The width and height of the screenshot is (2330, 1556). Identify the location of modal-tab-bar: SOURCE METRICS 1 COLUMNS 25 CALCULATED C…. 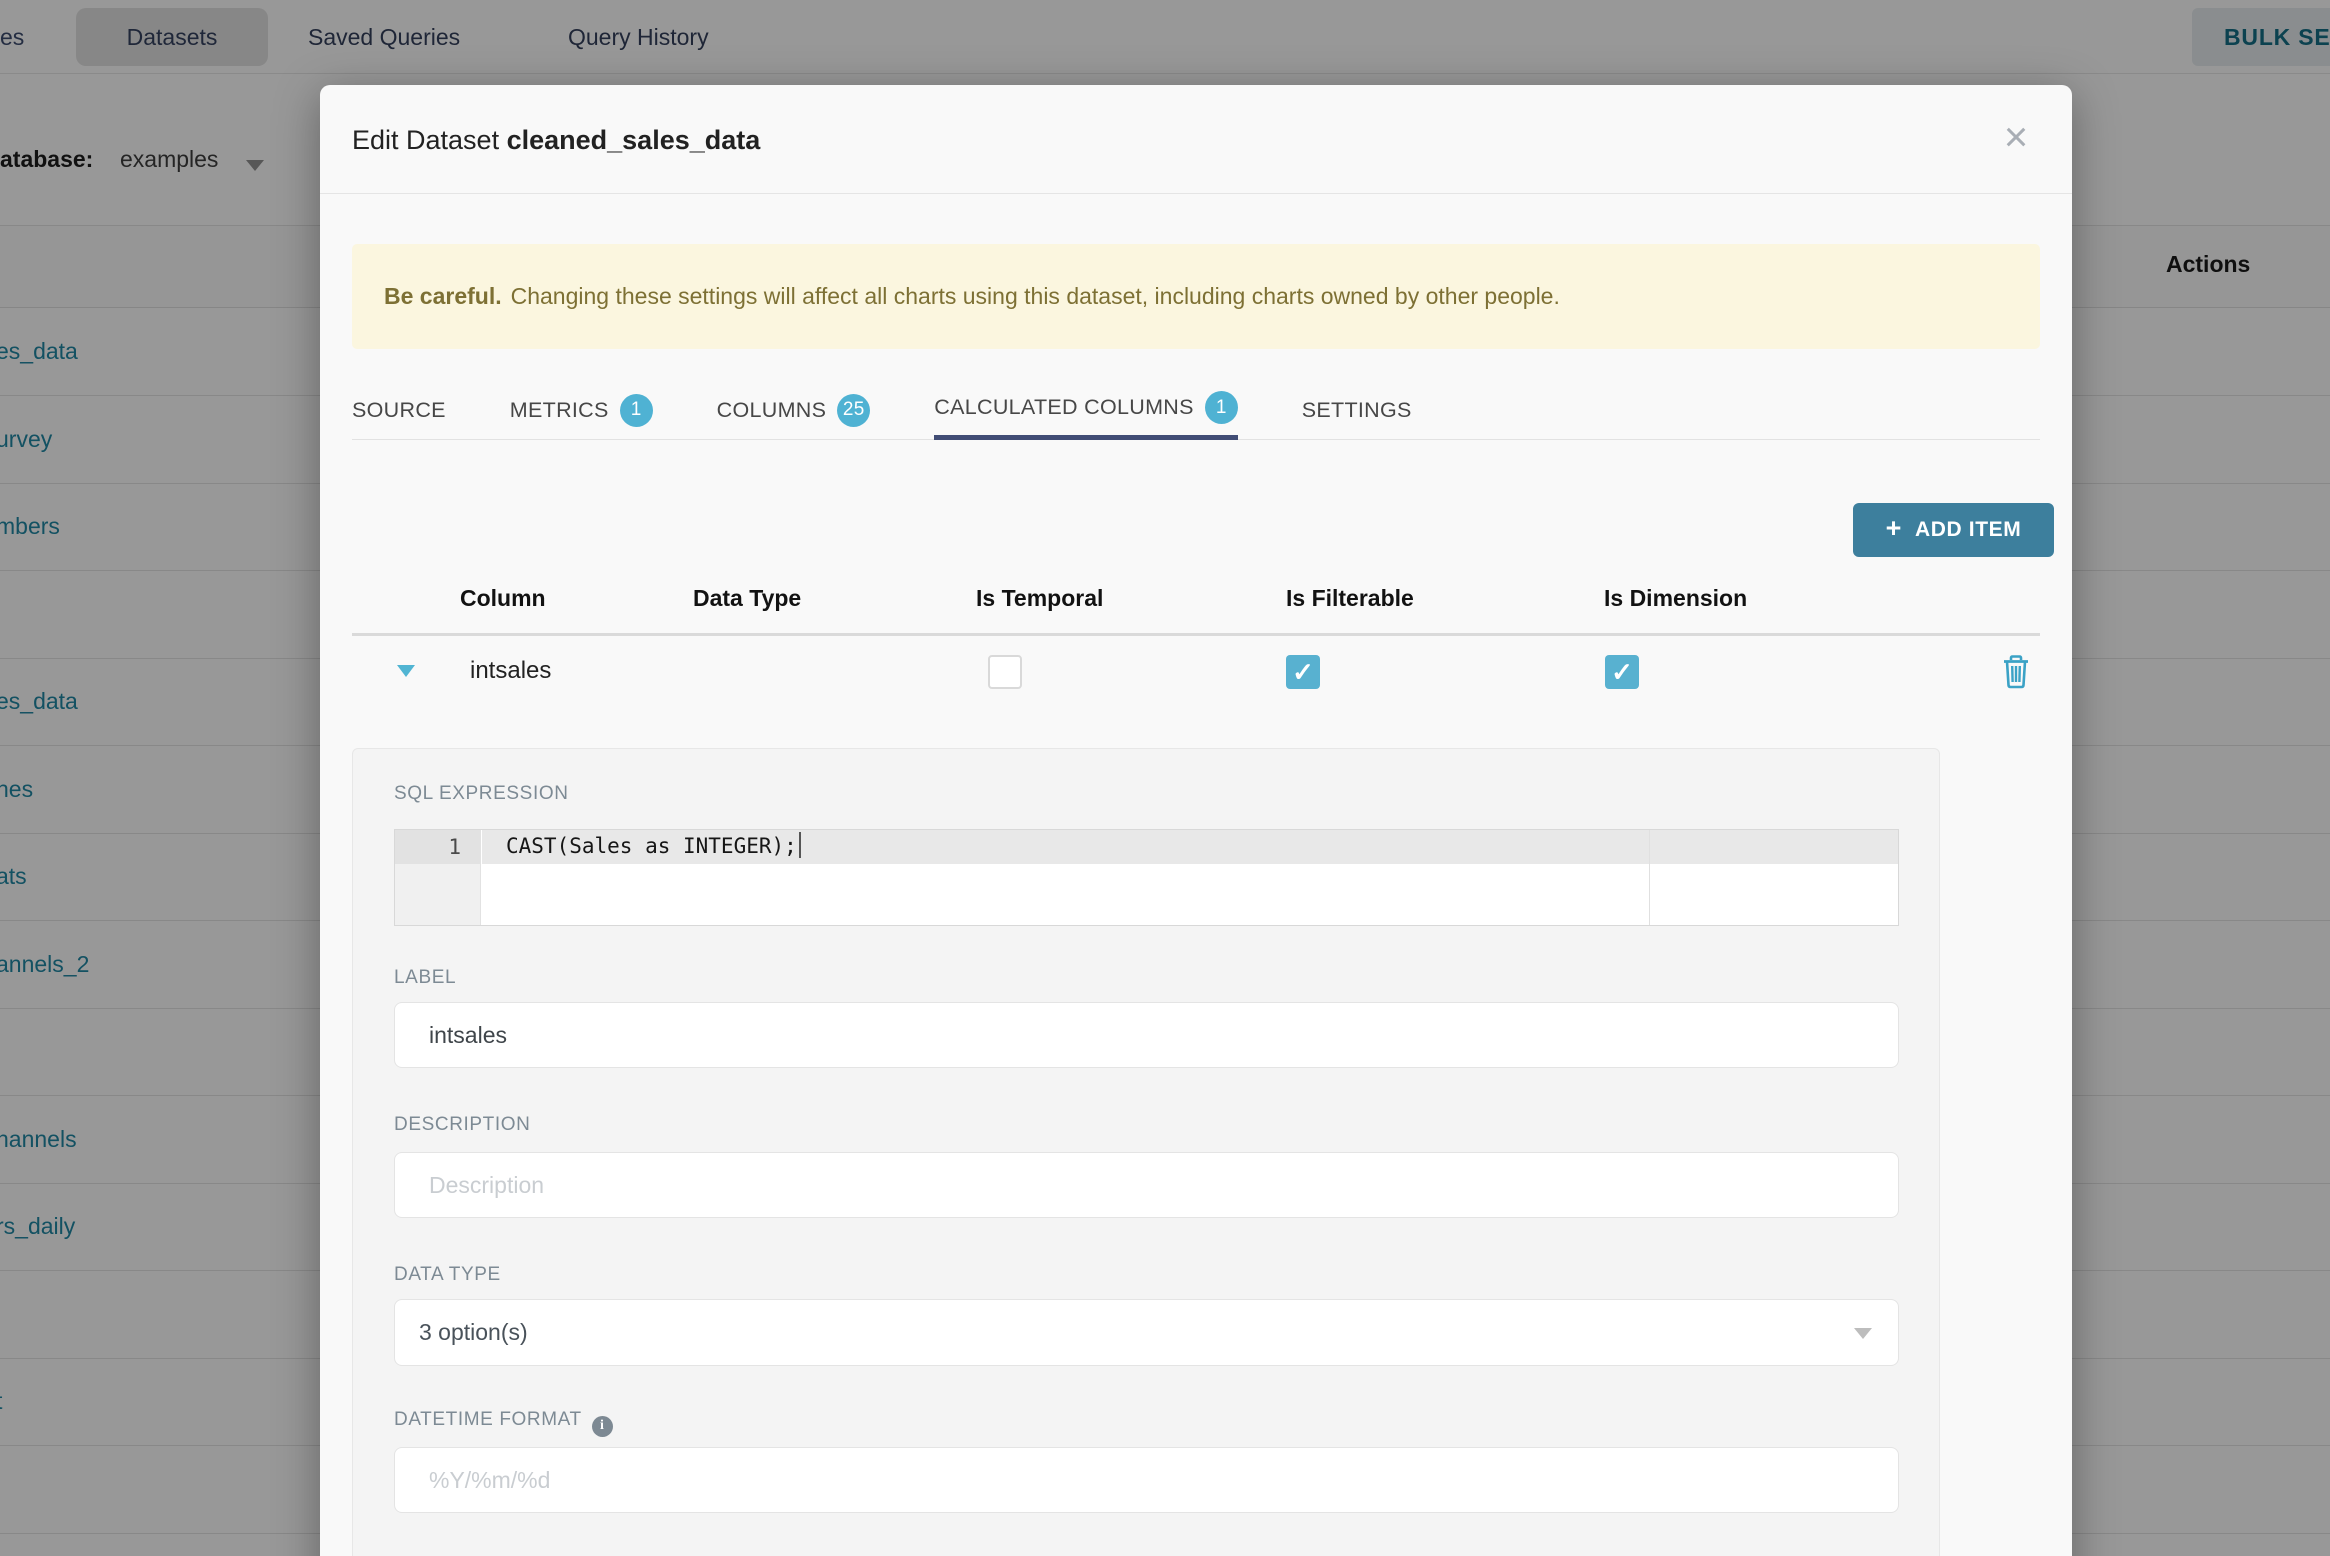
(1196, 410).